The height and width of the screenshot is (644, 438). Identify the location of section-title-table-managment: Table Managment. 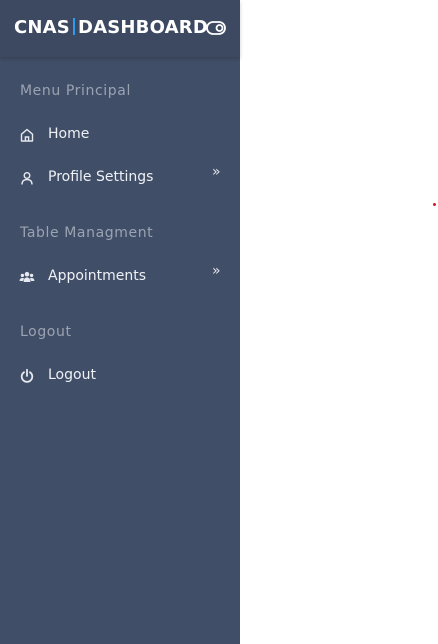
(87, 233).